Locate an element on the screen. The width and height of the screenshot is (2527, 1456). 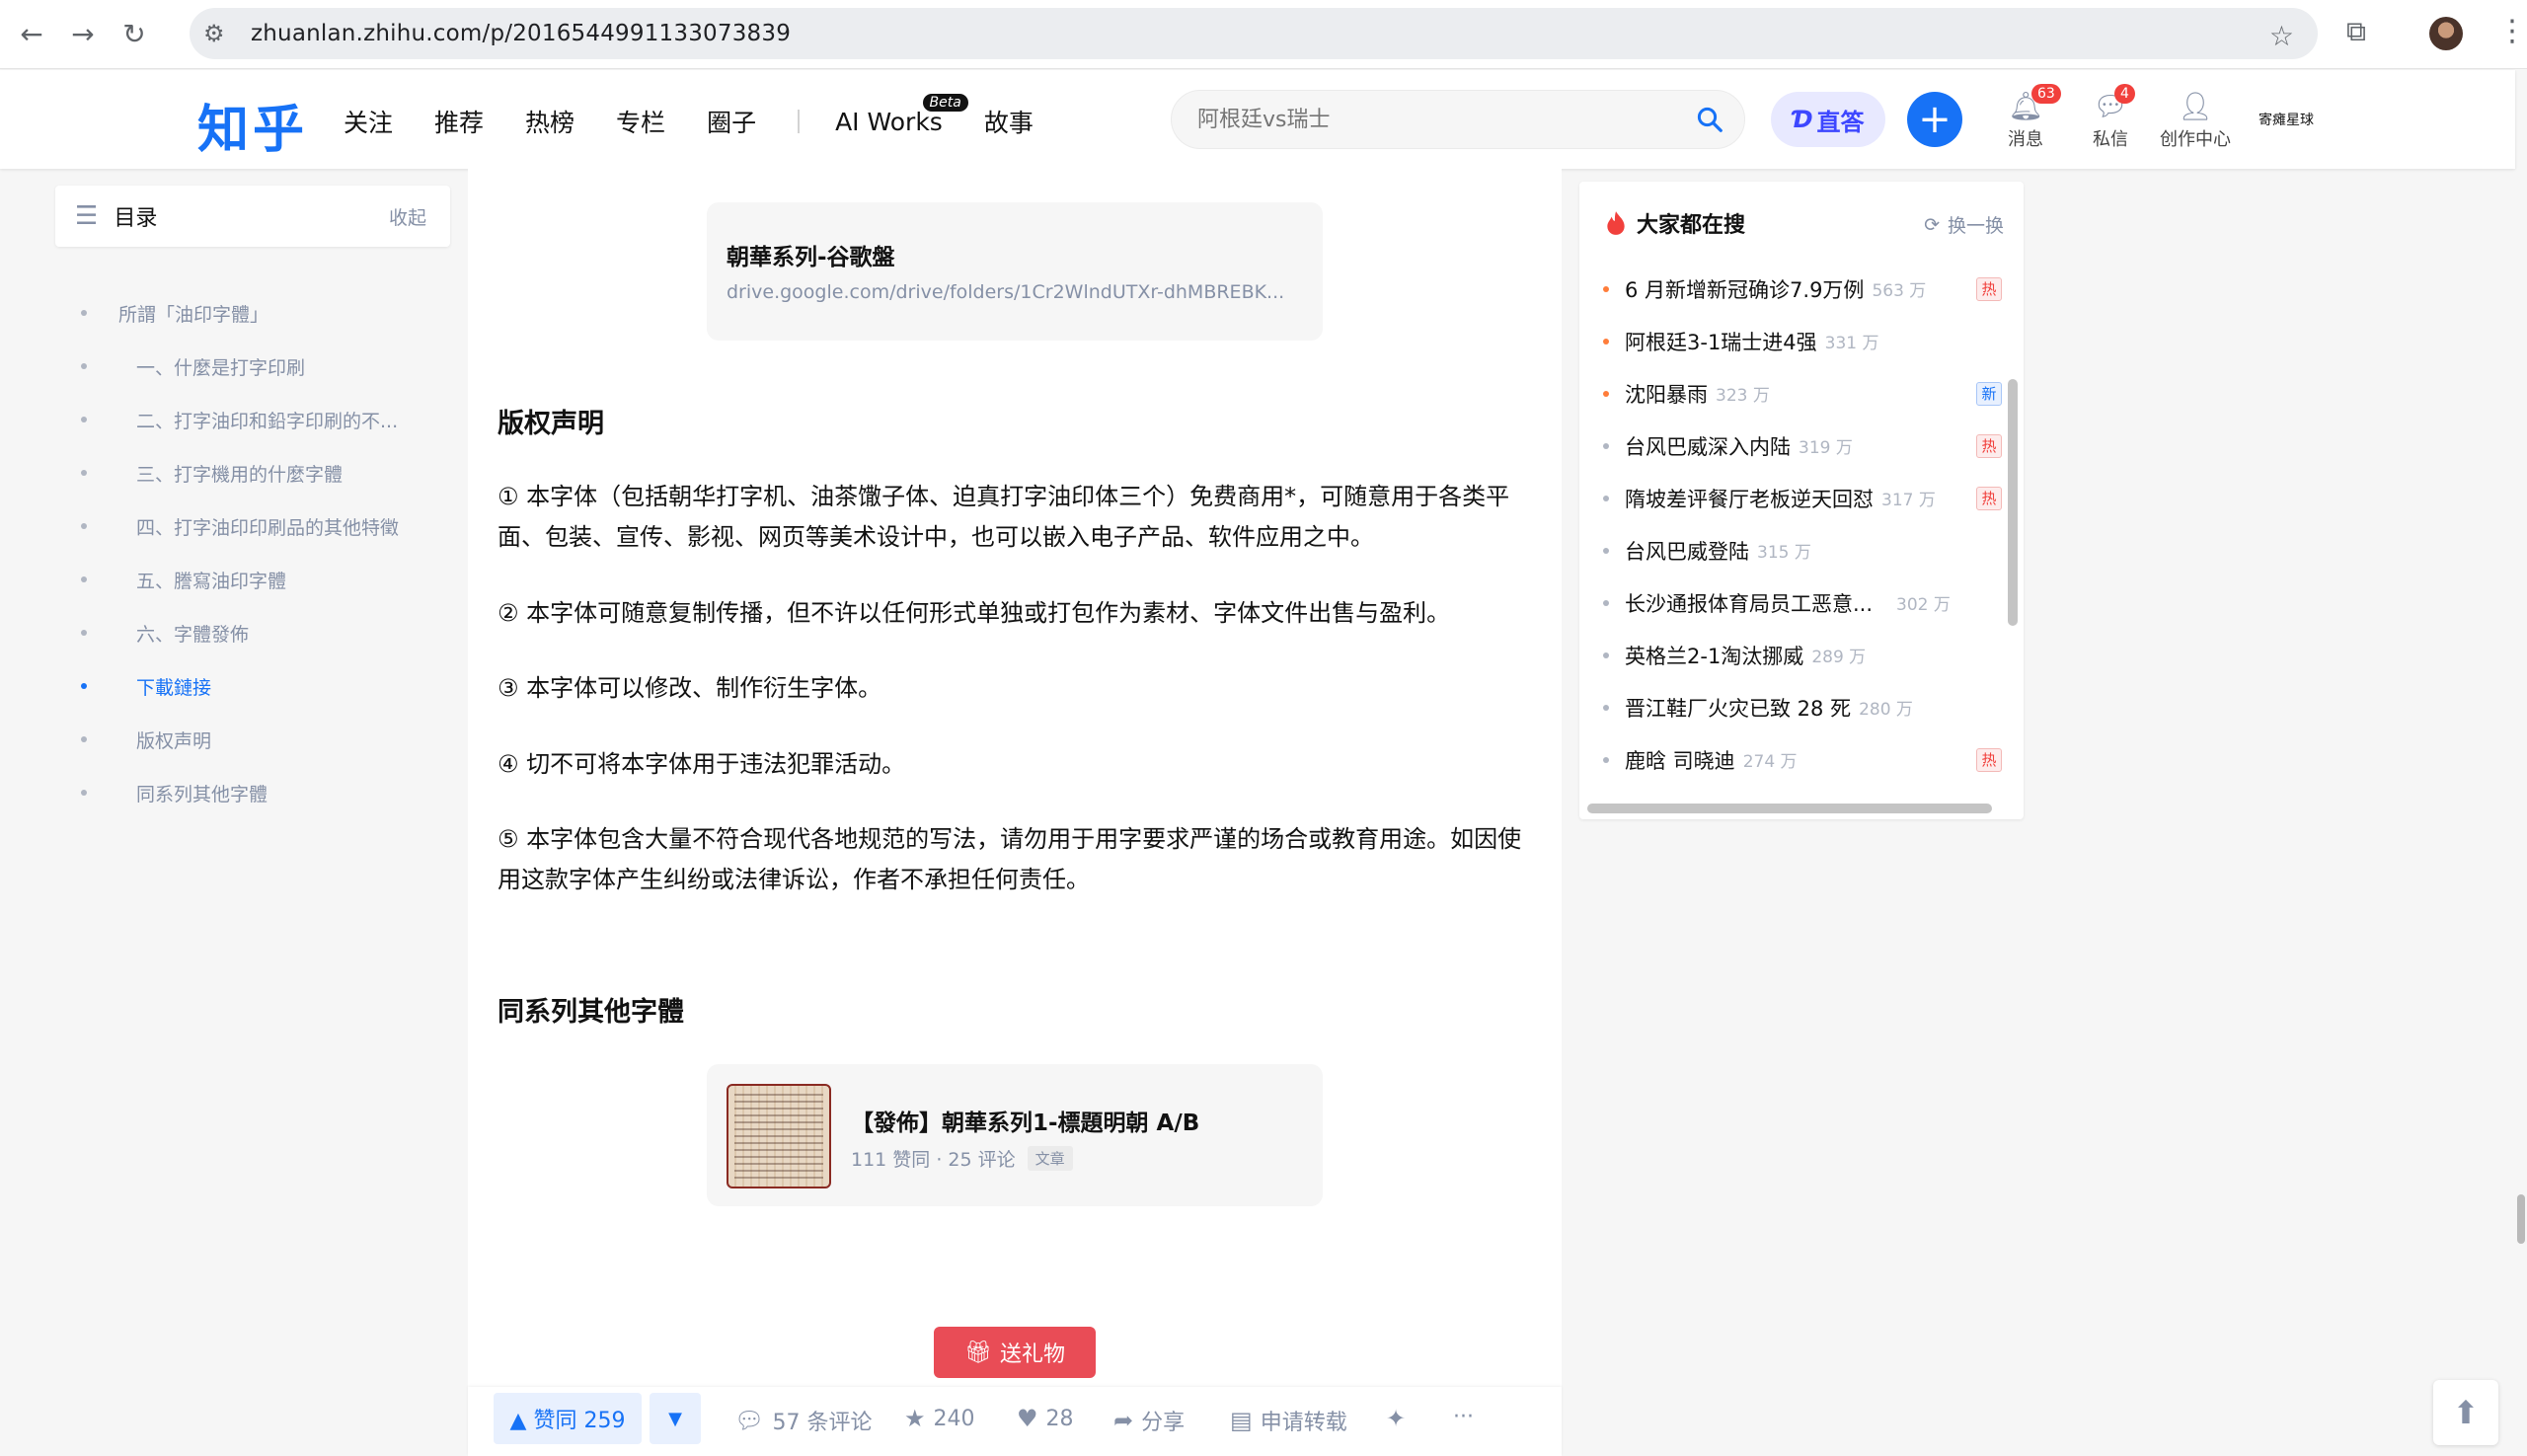
page-scrollbar is located at coordinates (2521, 1219).